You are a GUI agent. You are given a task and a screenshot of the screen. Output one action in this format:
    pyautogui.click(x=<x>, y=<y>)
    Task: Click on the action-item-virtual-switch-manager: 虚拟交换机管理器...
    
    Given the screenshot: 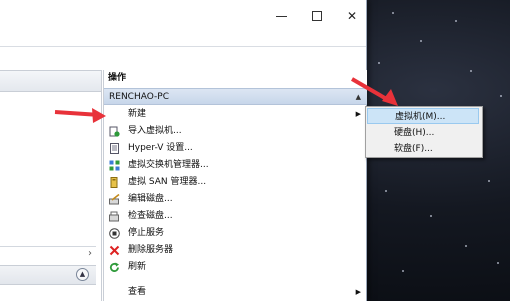 What is the action you would take?
    pyautogui.click(x=235, y=165)
    